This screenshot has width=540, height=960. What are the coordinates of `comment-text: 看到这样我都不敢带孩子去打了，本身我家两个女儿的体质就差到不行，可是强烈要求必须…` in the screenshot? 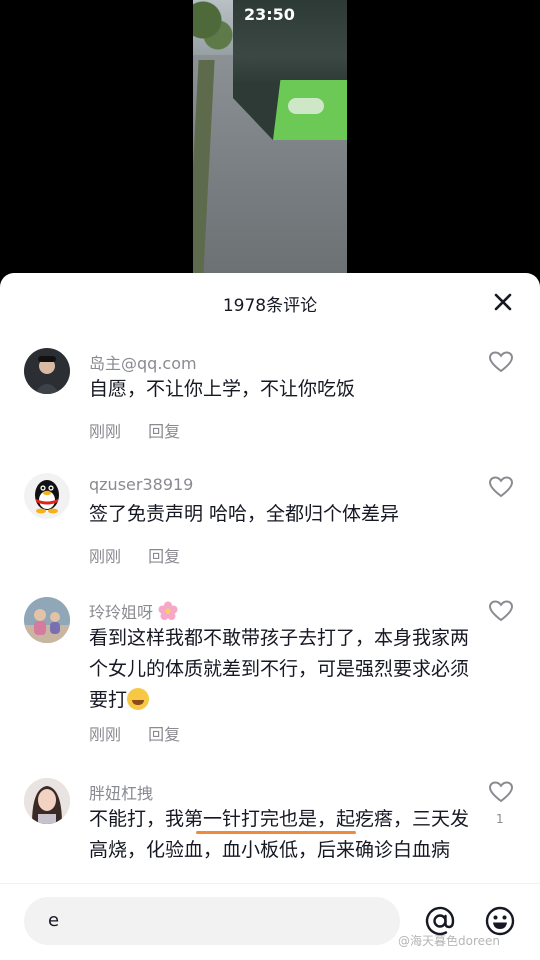 It's located at (281, 669).